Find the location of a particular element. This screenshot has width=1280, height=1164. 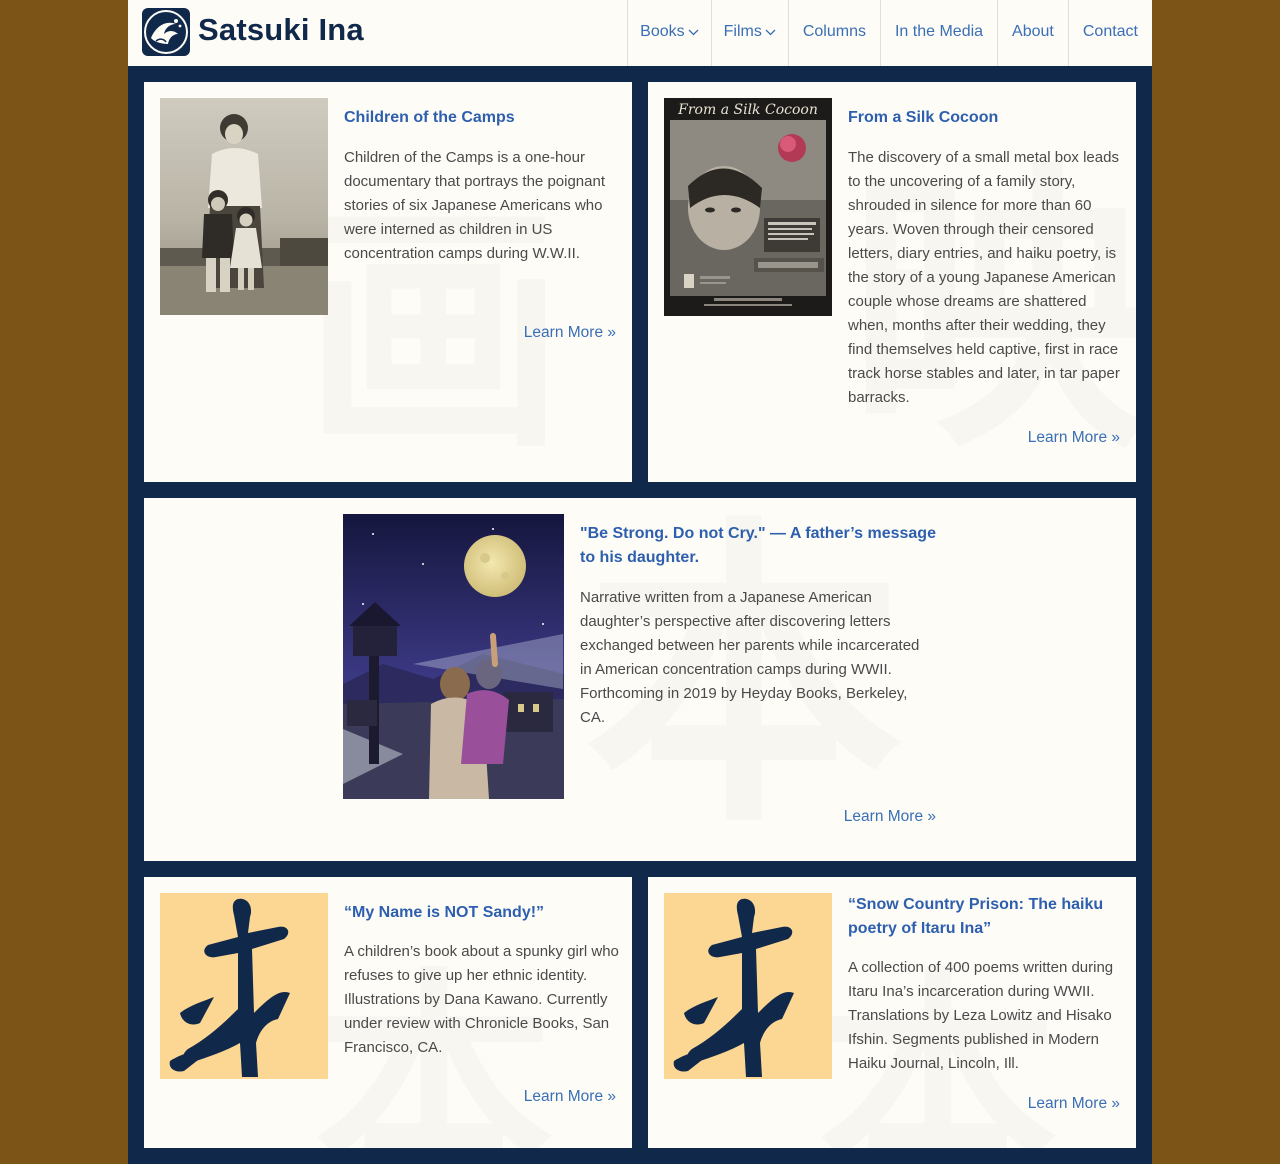

site-title: Satsuki Ina is located at coordinates (281, 30).